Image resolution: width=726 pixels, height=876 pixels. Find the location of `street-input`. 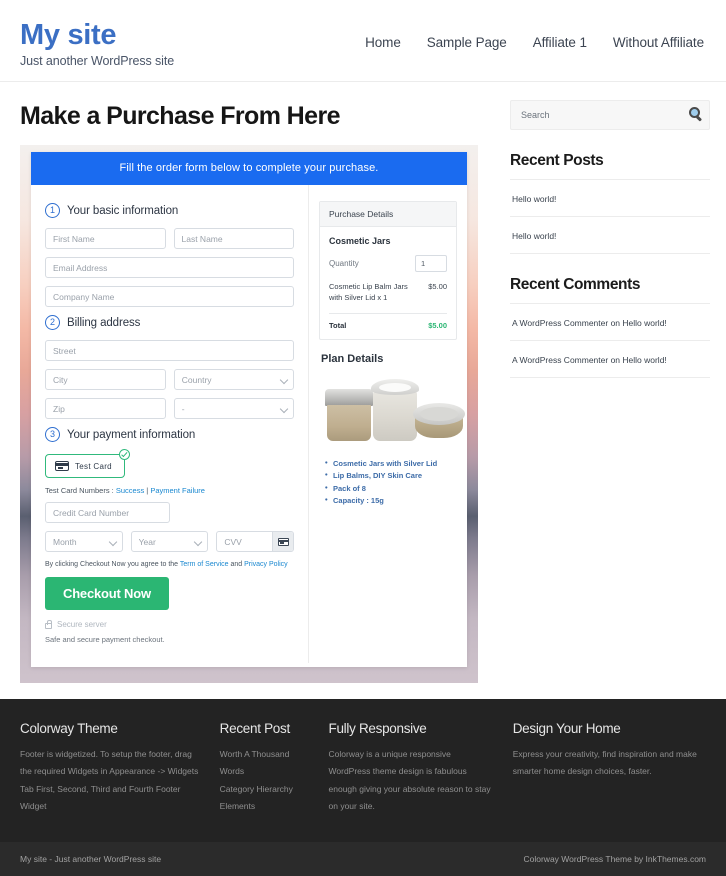

street-input is located at coordinates (169, 350).